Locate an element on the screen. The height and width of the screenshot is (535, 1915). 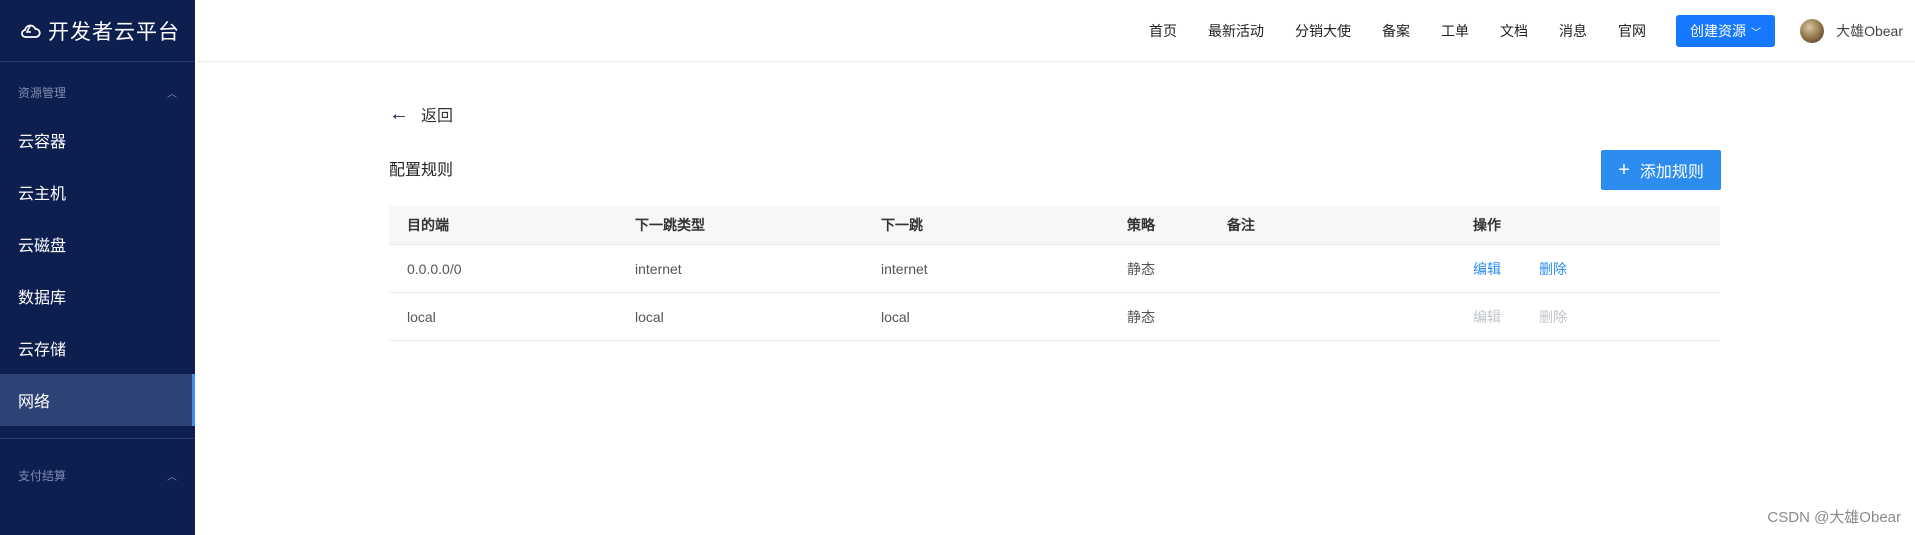
avatar is located at coordinates (1812, 31).